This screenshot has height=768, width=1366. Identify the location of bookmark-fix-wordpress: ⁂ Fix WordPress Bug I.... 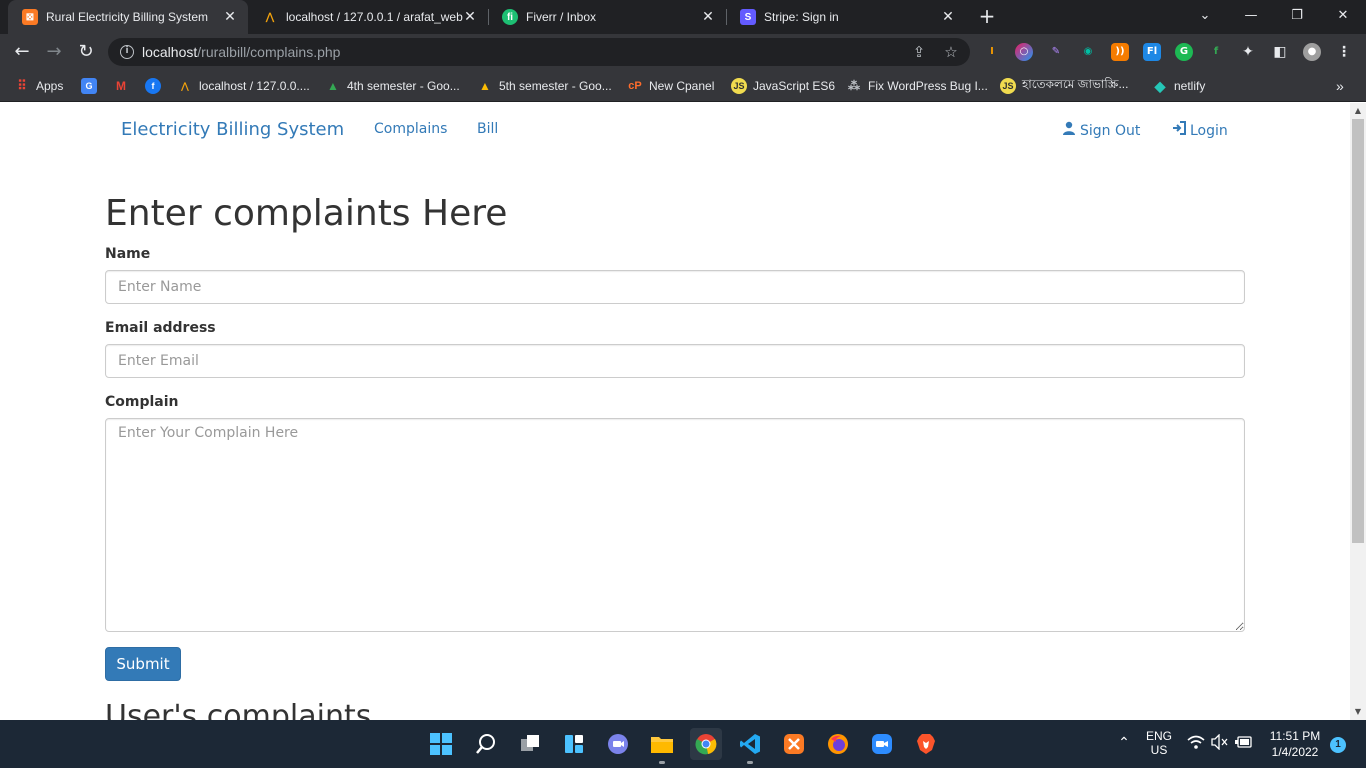
(917, 86).